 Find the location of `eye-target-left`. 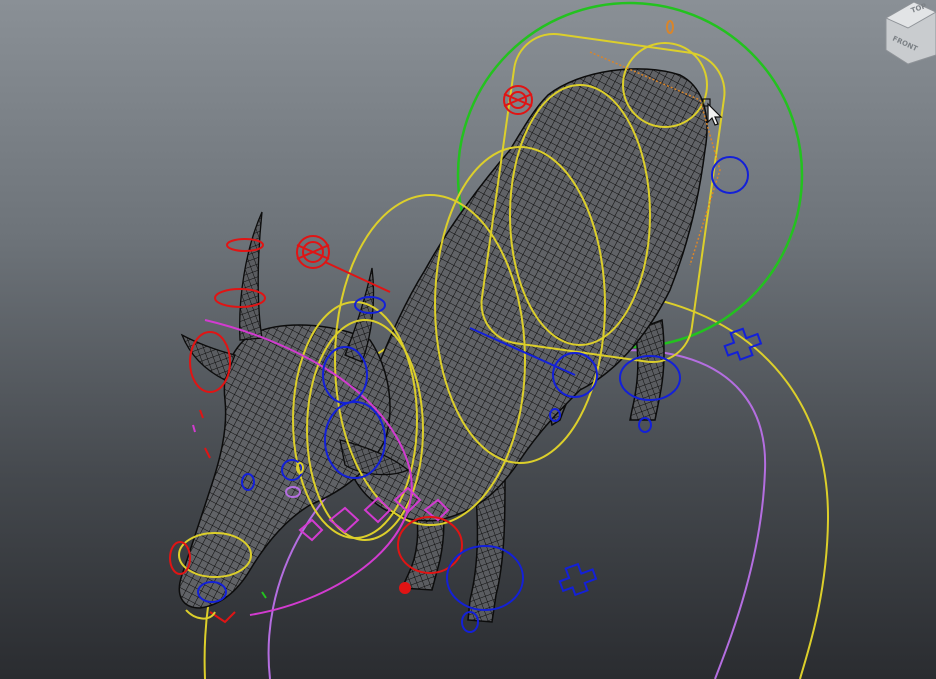

eye-target-left is located at coordinates (313, 252).